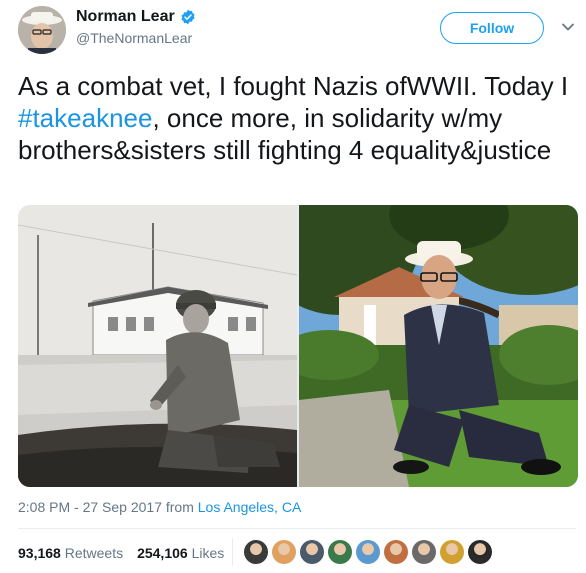 This screenshot has width=586, height=573. Describe the element at coordinates (188, 17) in the screenshot. I see `verified-badge-icon` at that location.